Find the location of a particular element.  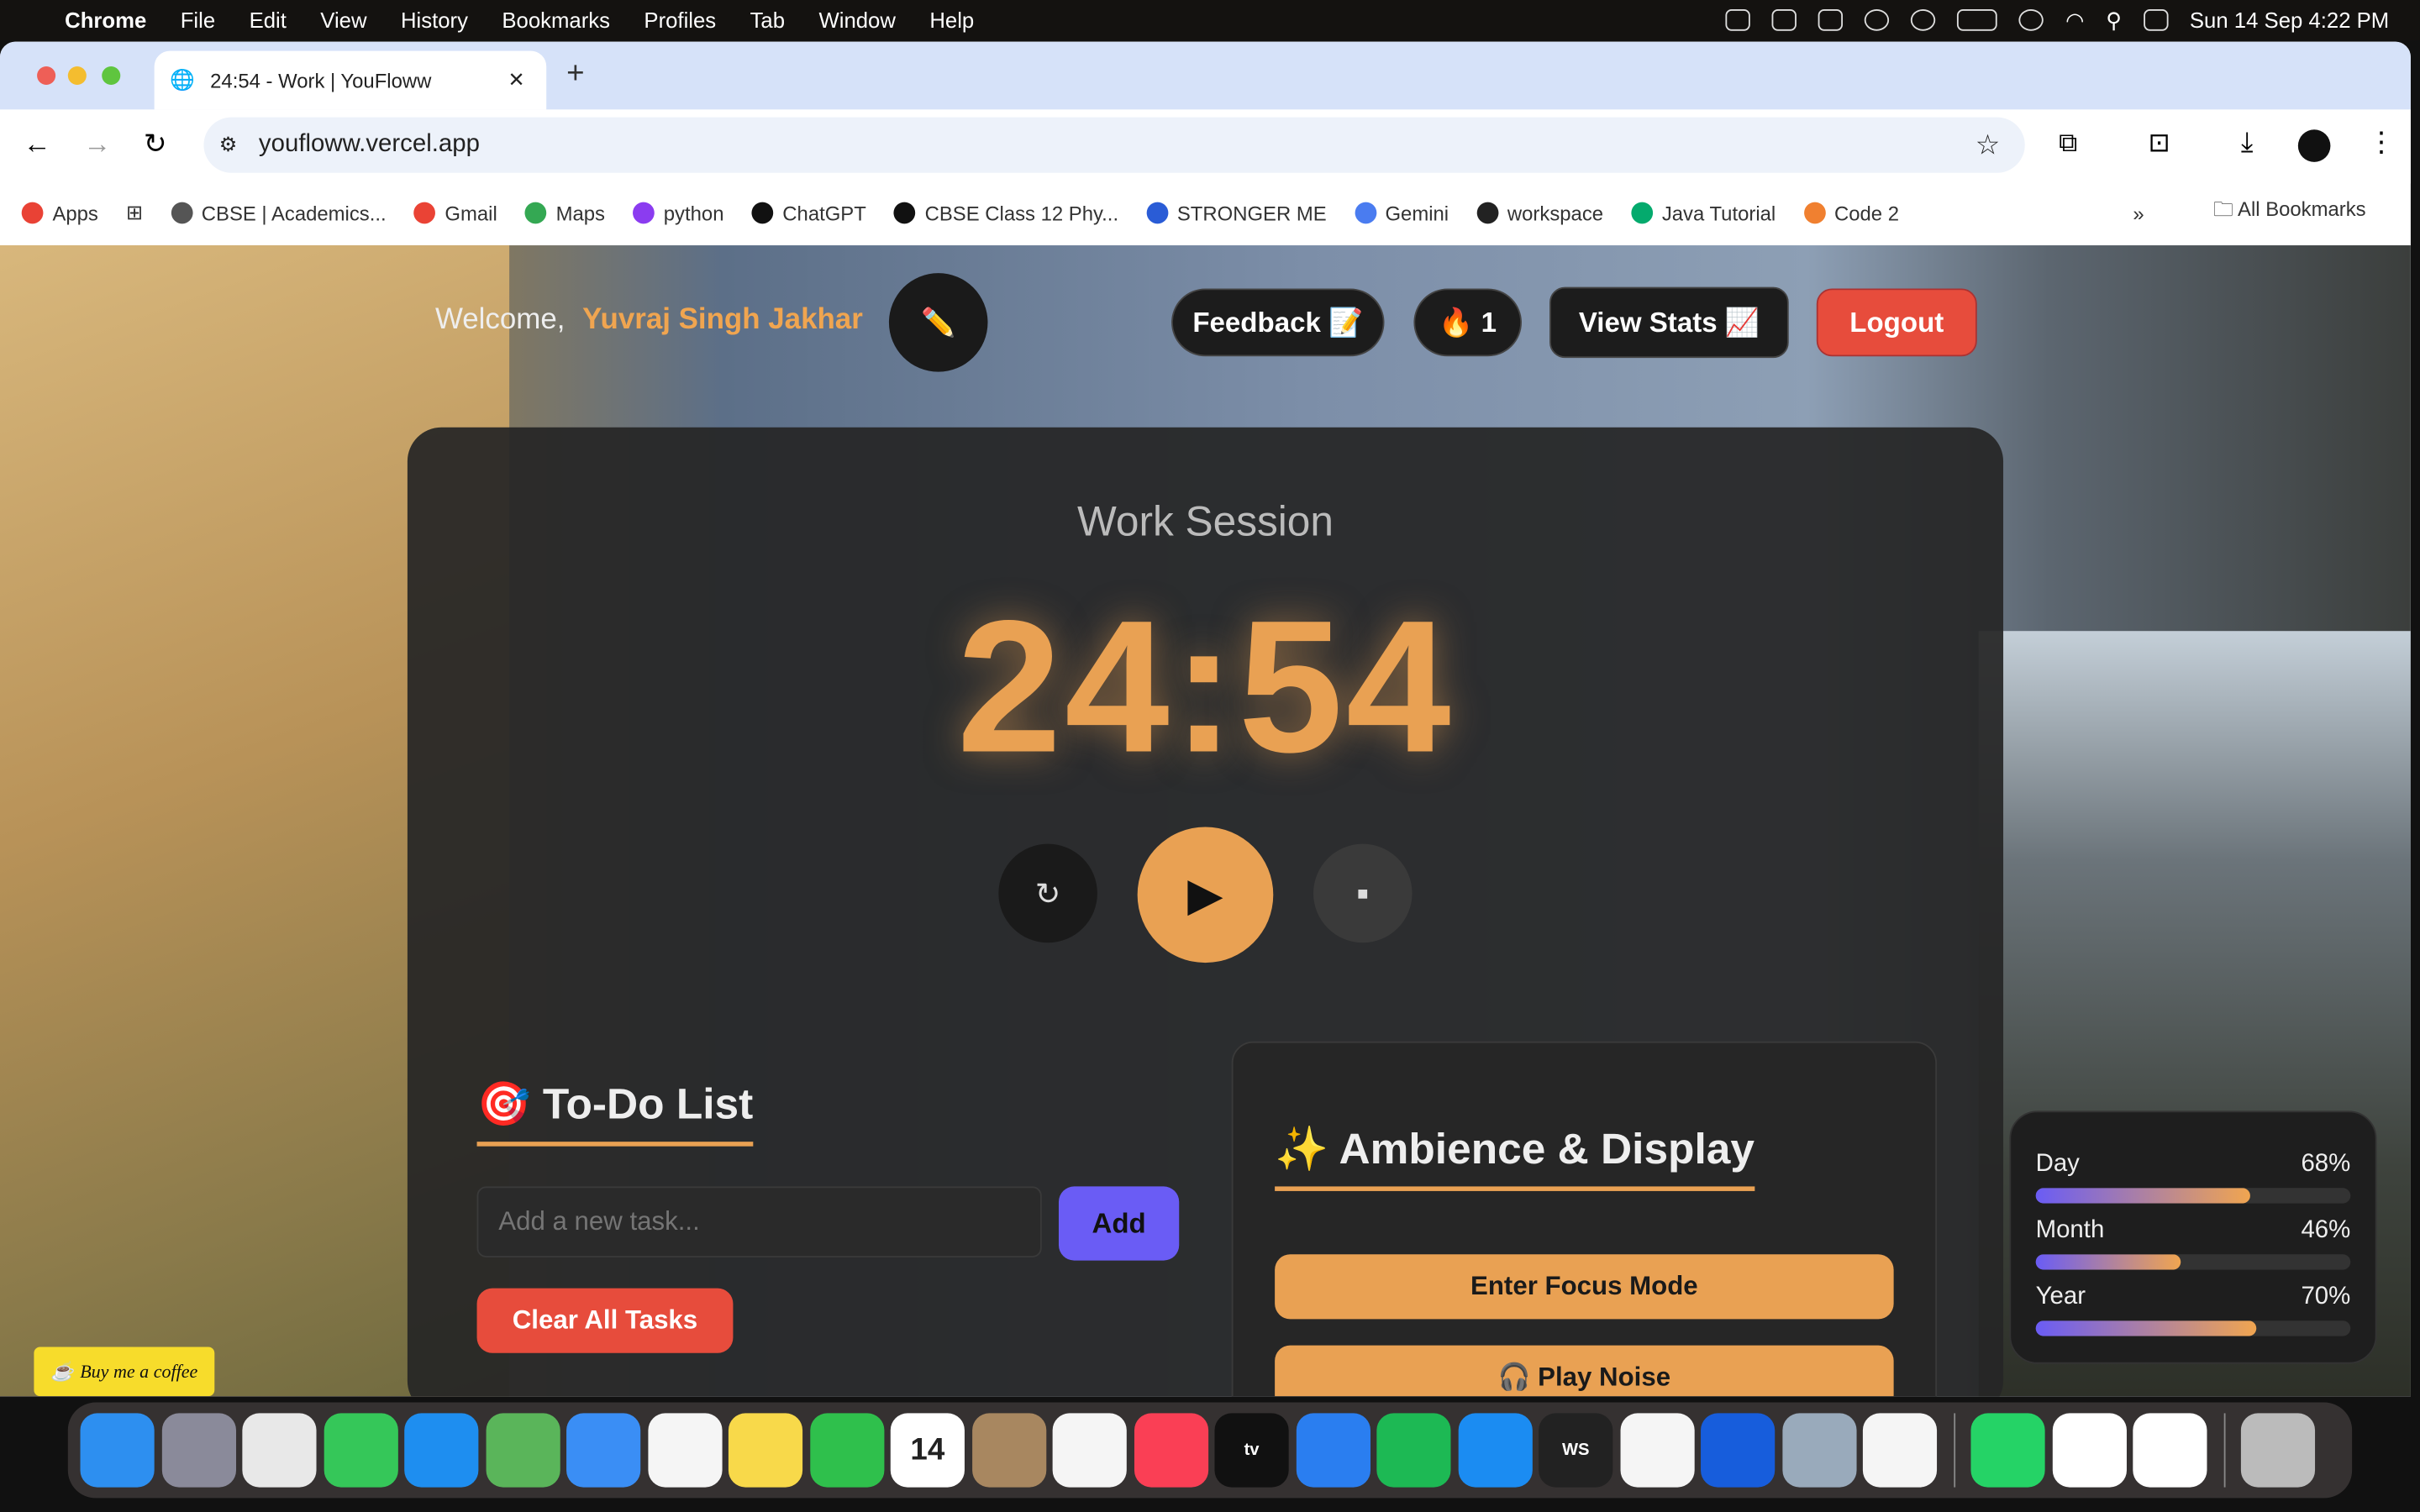

welcome-label: Welcome, is located at coordinates (500, 320).